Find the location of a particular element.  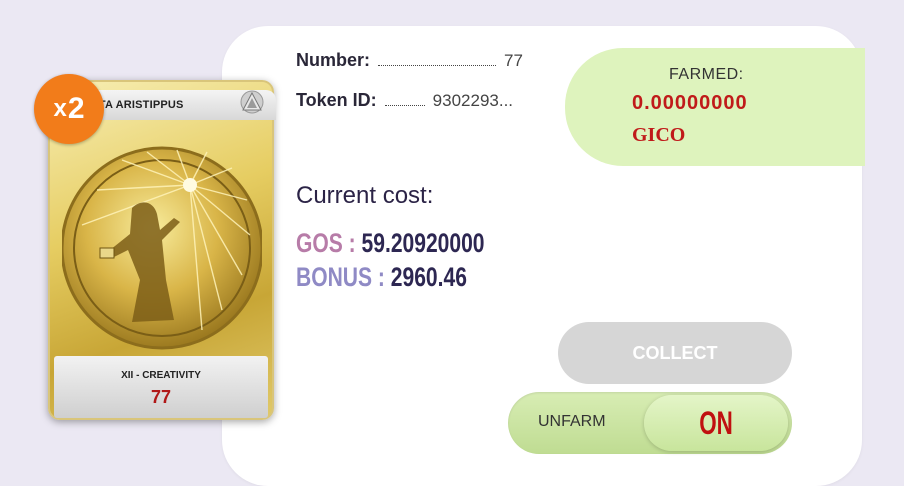

gos-cost-line: GOS : 59.20920000 is located at coordinates (390, 243).